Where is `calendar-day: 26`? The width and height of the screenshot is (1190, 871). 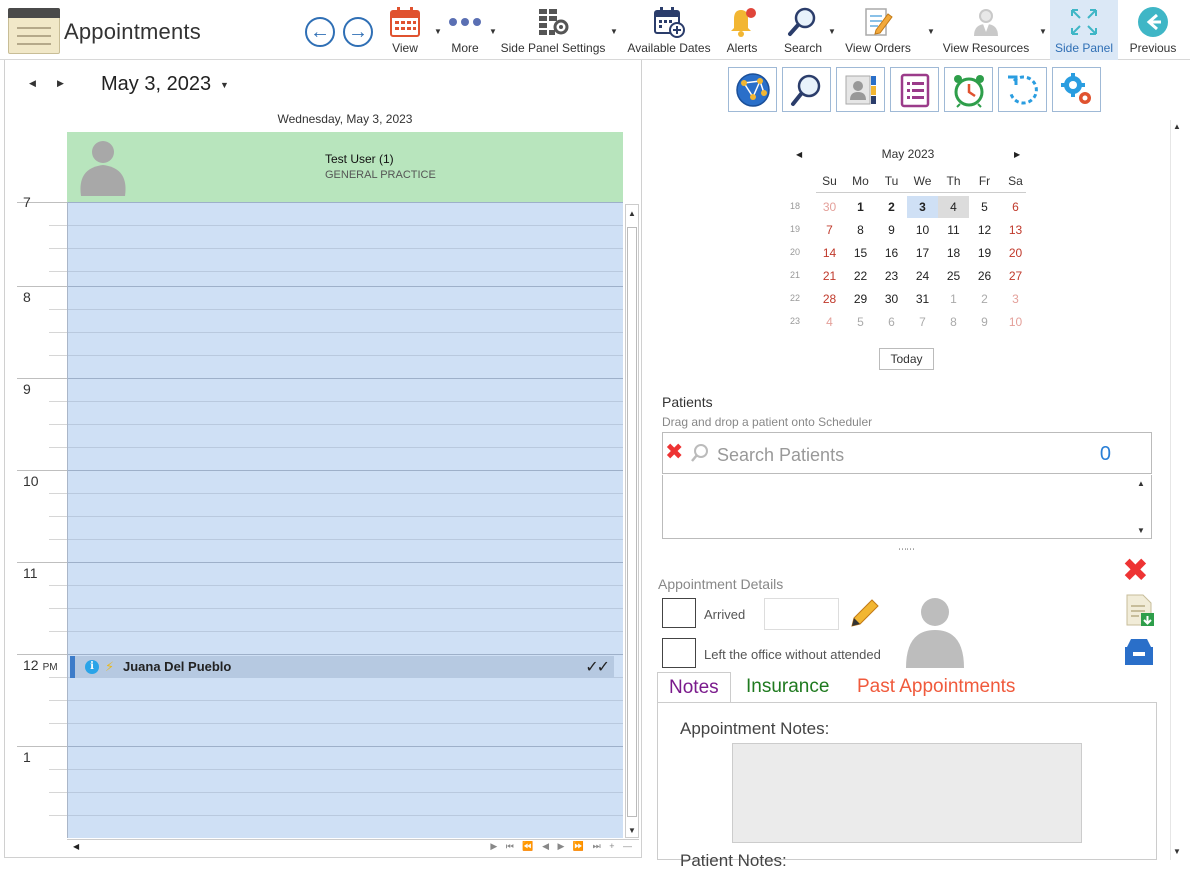
calendar-day: 26 is located at coordinates (984, 276).